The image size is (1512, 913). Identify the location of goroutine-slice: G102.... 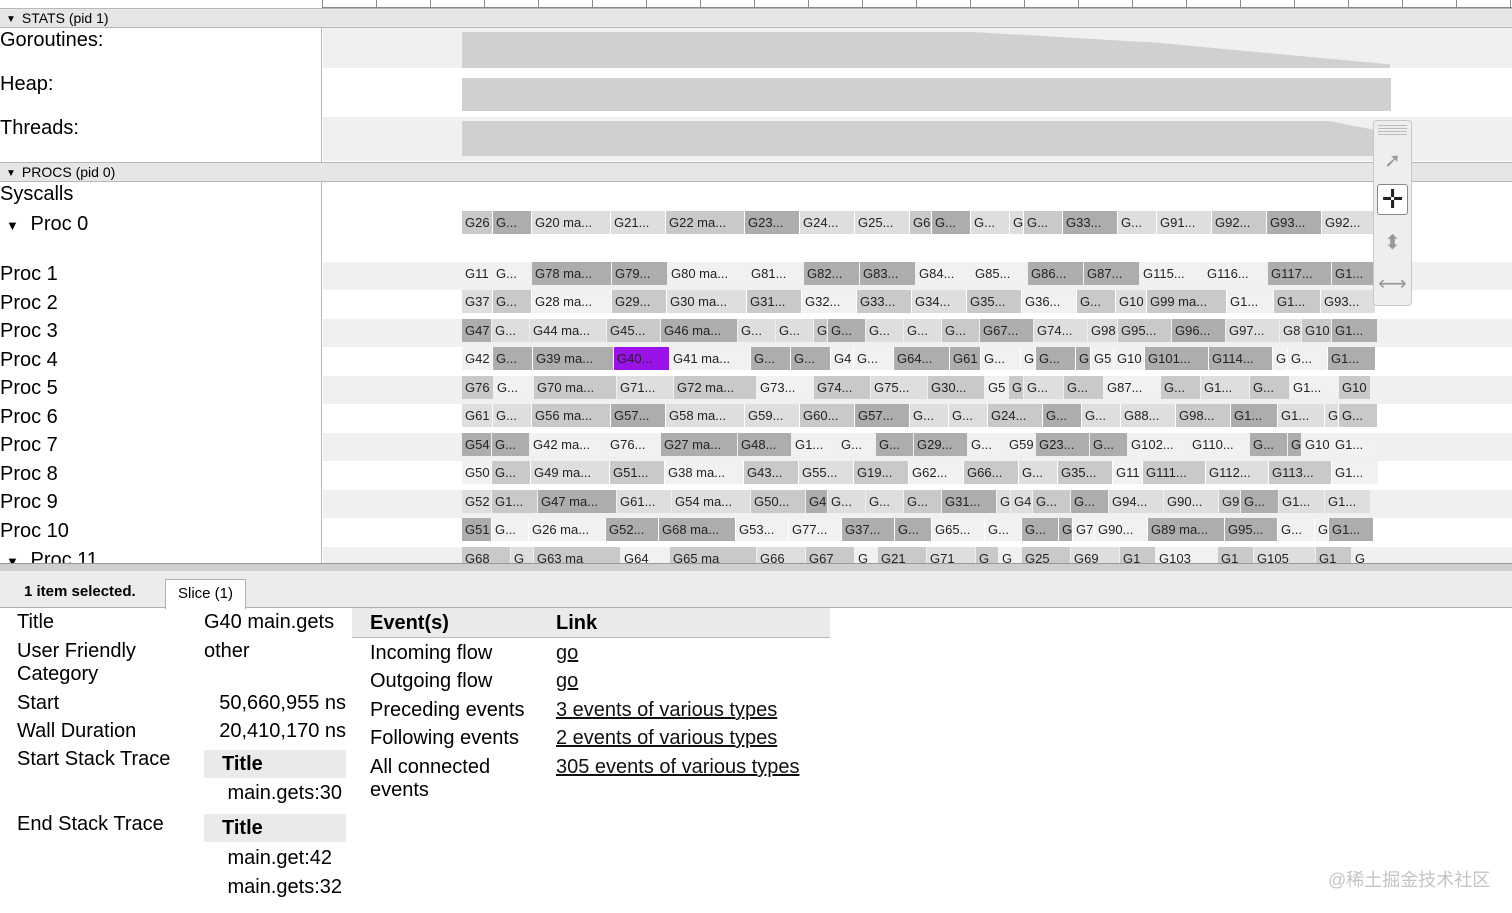
(1158, 444).